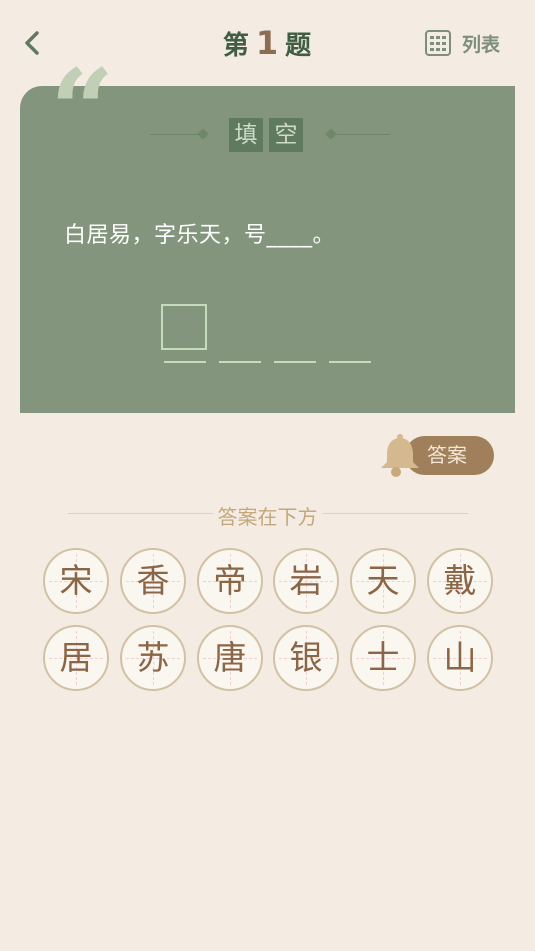 This screenshot has height=951, width=535. I want to click on badge-char: 填, so click(246, 135).